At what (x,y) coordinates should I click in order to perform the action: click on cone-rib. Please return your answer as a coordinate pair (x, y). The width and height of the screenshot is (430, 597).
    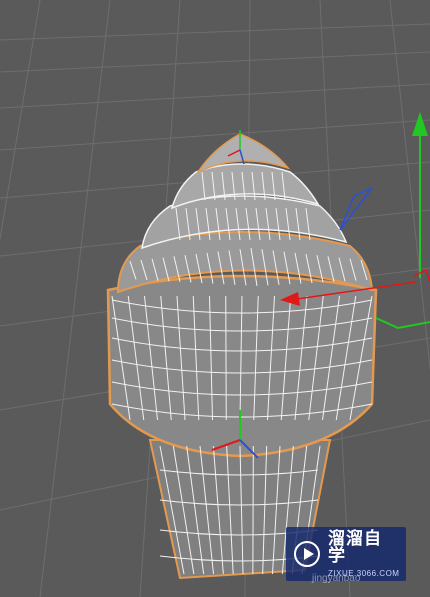
    Looking at the image, I should click on (253, 510).